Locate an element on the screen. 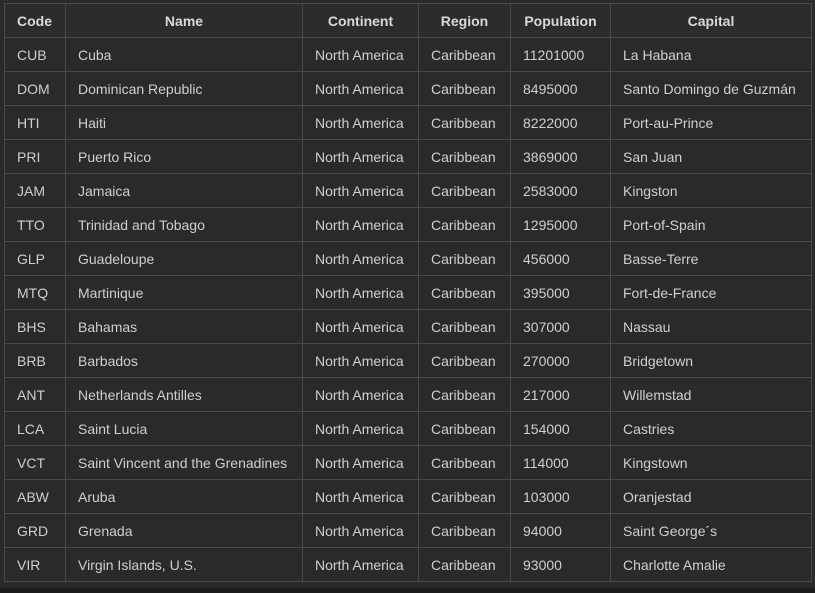 This screenshot has width=815, height=593. cell-population: 1295000 is located at coordinates (560, 224).